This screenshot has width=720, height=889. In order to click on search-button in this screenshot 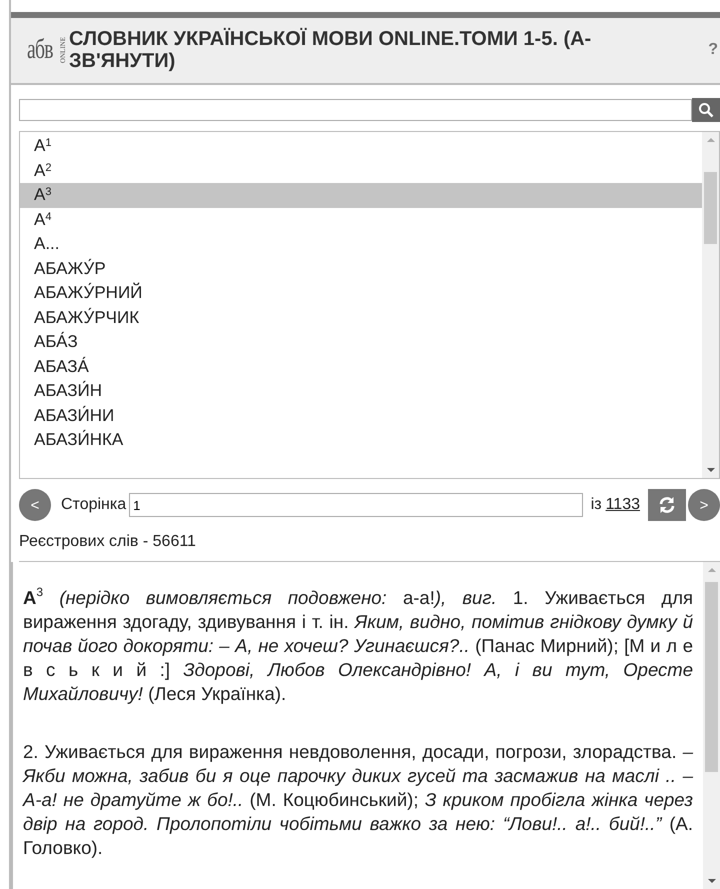, I will do `click(706, 110)`.